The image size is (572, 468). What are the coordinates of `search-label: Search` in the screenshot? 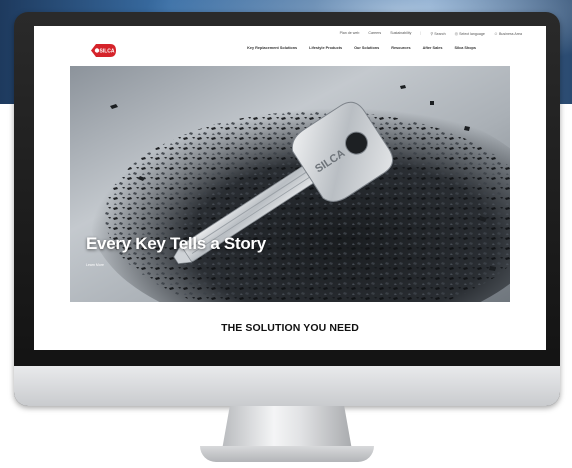 It's located at (440, 33).